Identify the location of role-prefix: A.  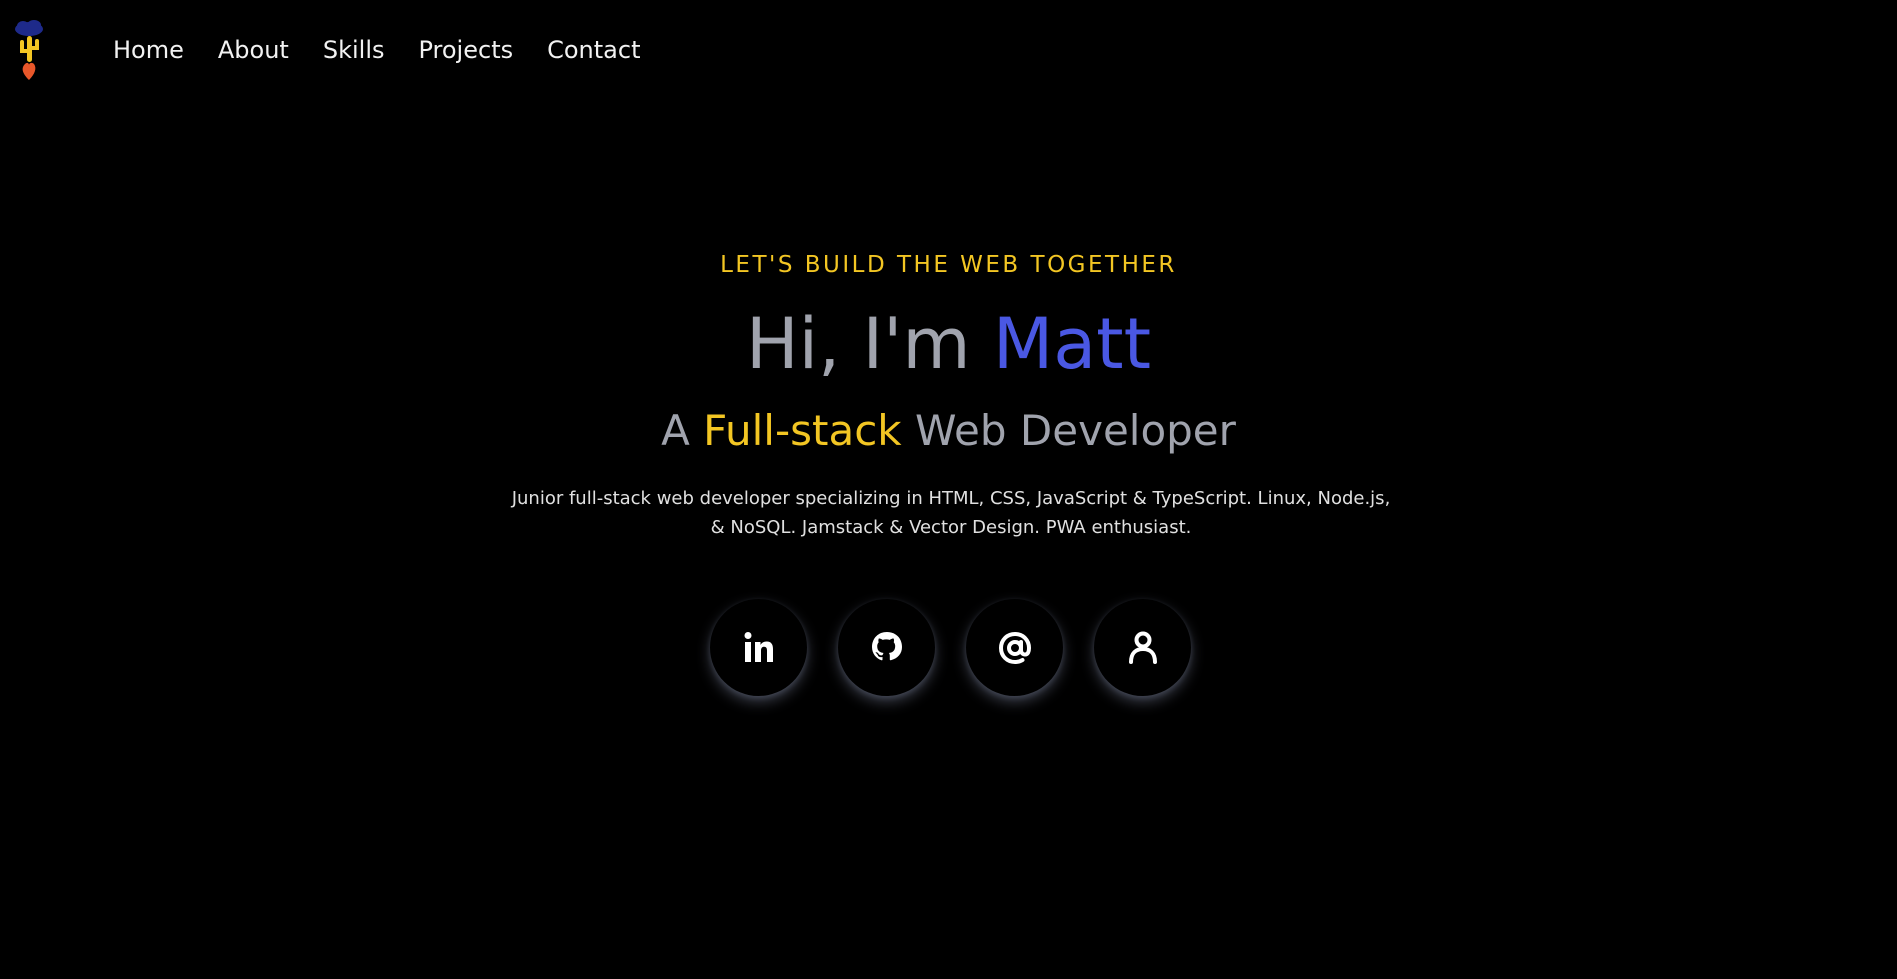
(682, 430).